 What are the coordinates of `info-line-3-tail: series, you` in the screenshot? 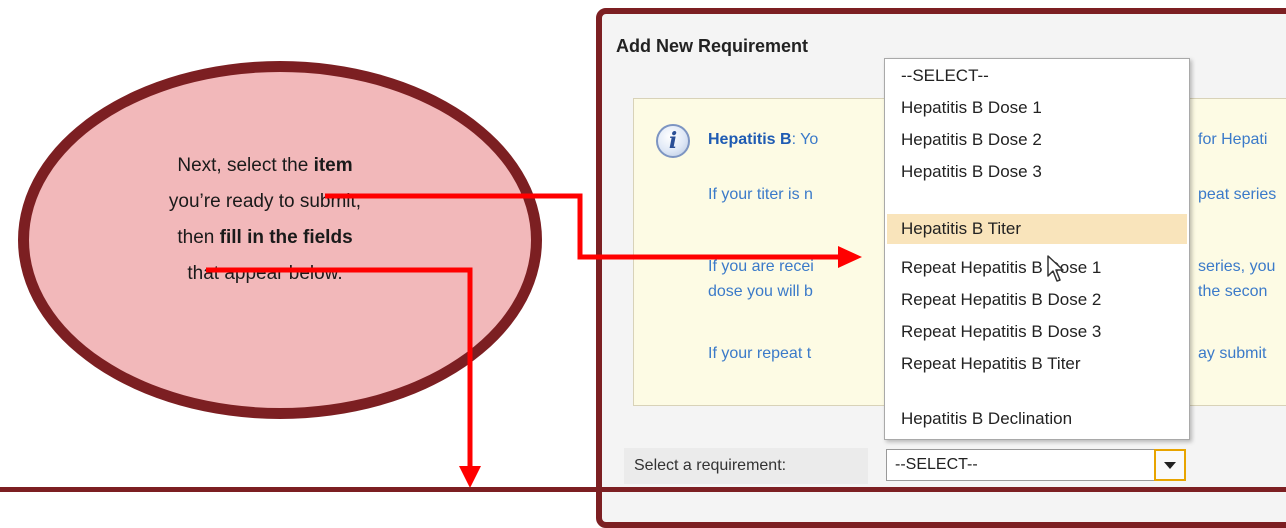 It's located at (1237, 266).